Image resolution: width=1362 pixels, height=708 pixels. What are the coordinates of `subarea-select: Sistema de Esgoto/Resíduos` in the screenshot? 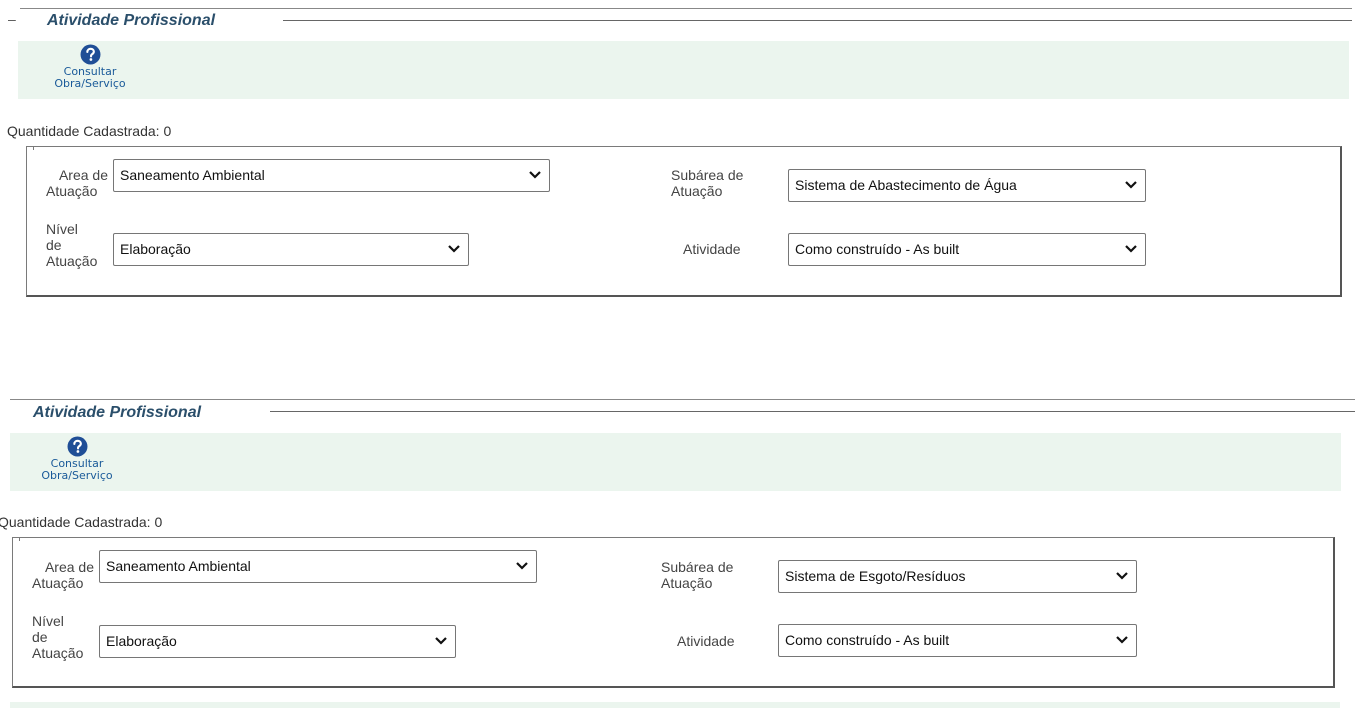 It's located at (957, 576).